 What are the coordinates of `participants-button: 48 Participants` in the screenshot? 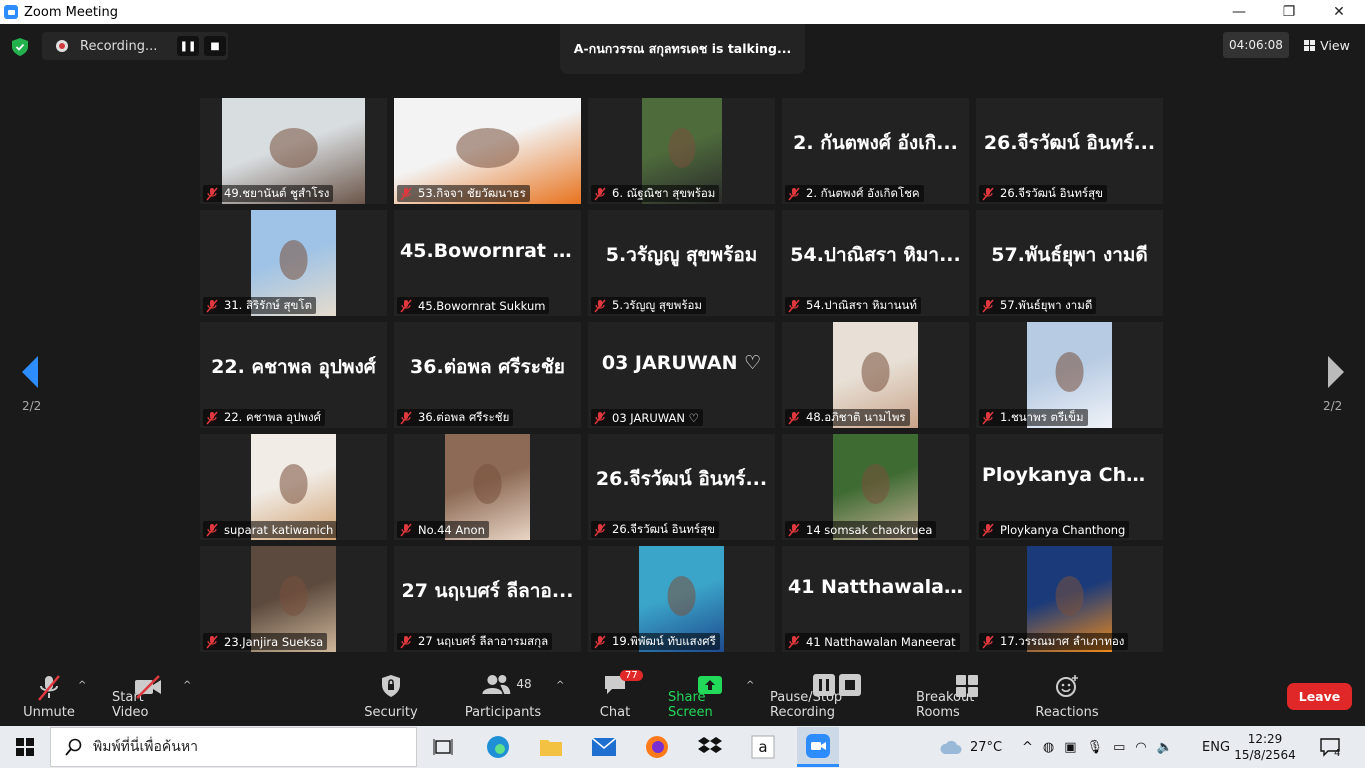 It's located at (503, 697).